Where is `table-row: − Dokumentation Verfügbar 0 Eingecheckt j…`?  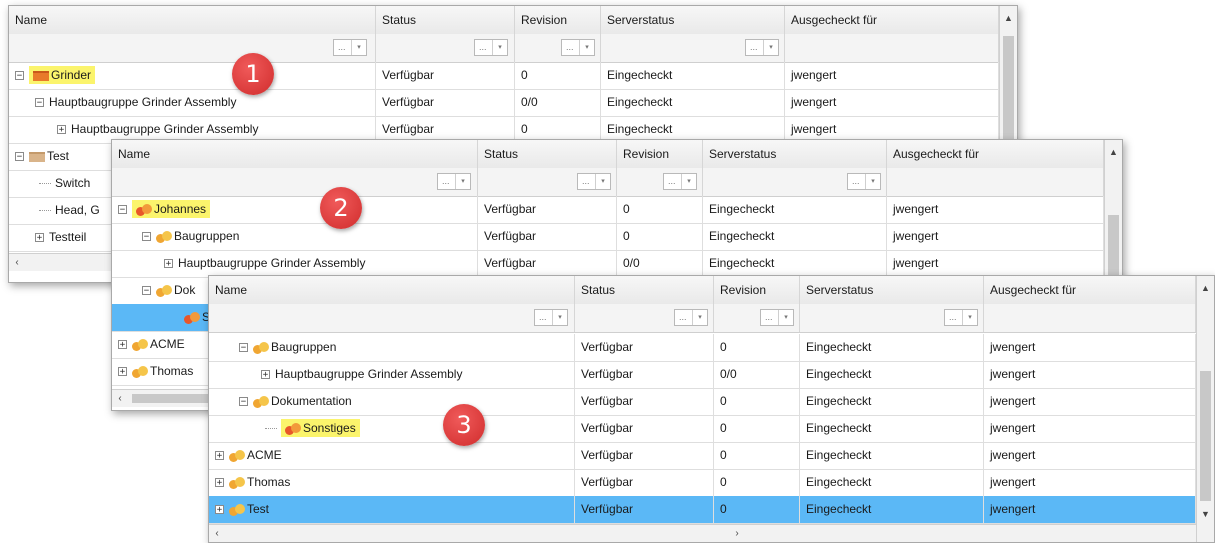 table-row: − Dokumentation Verfügbar 0 Eingecheckt j… is located at coordinates (702, 402).